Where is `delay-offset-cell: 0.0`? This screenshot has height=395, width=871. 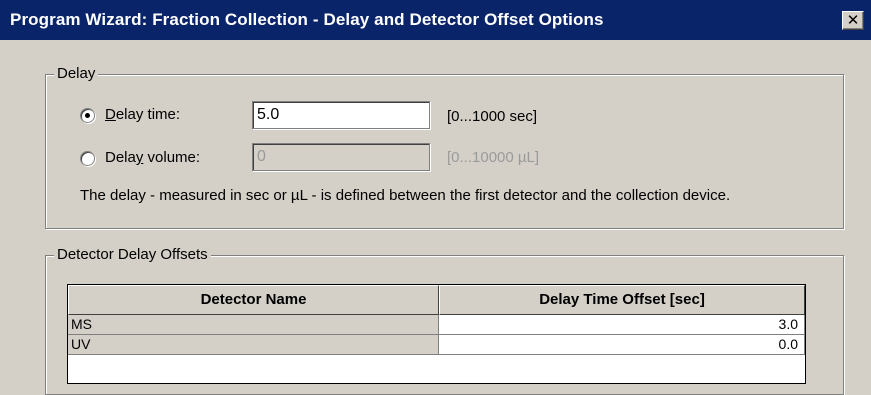 delay-offset-cell: 0.0 is located at coordinates (622, 345).